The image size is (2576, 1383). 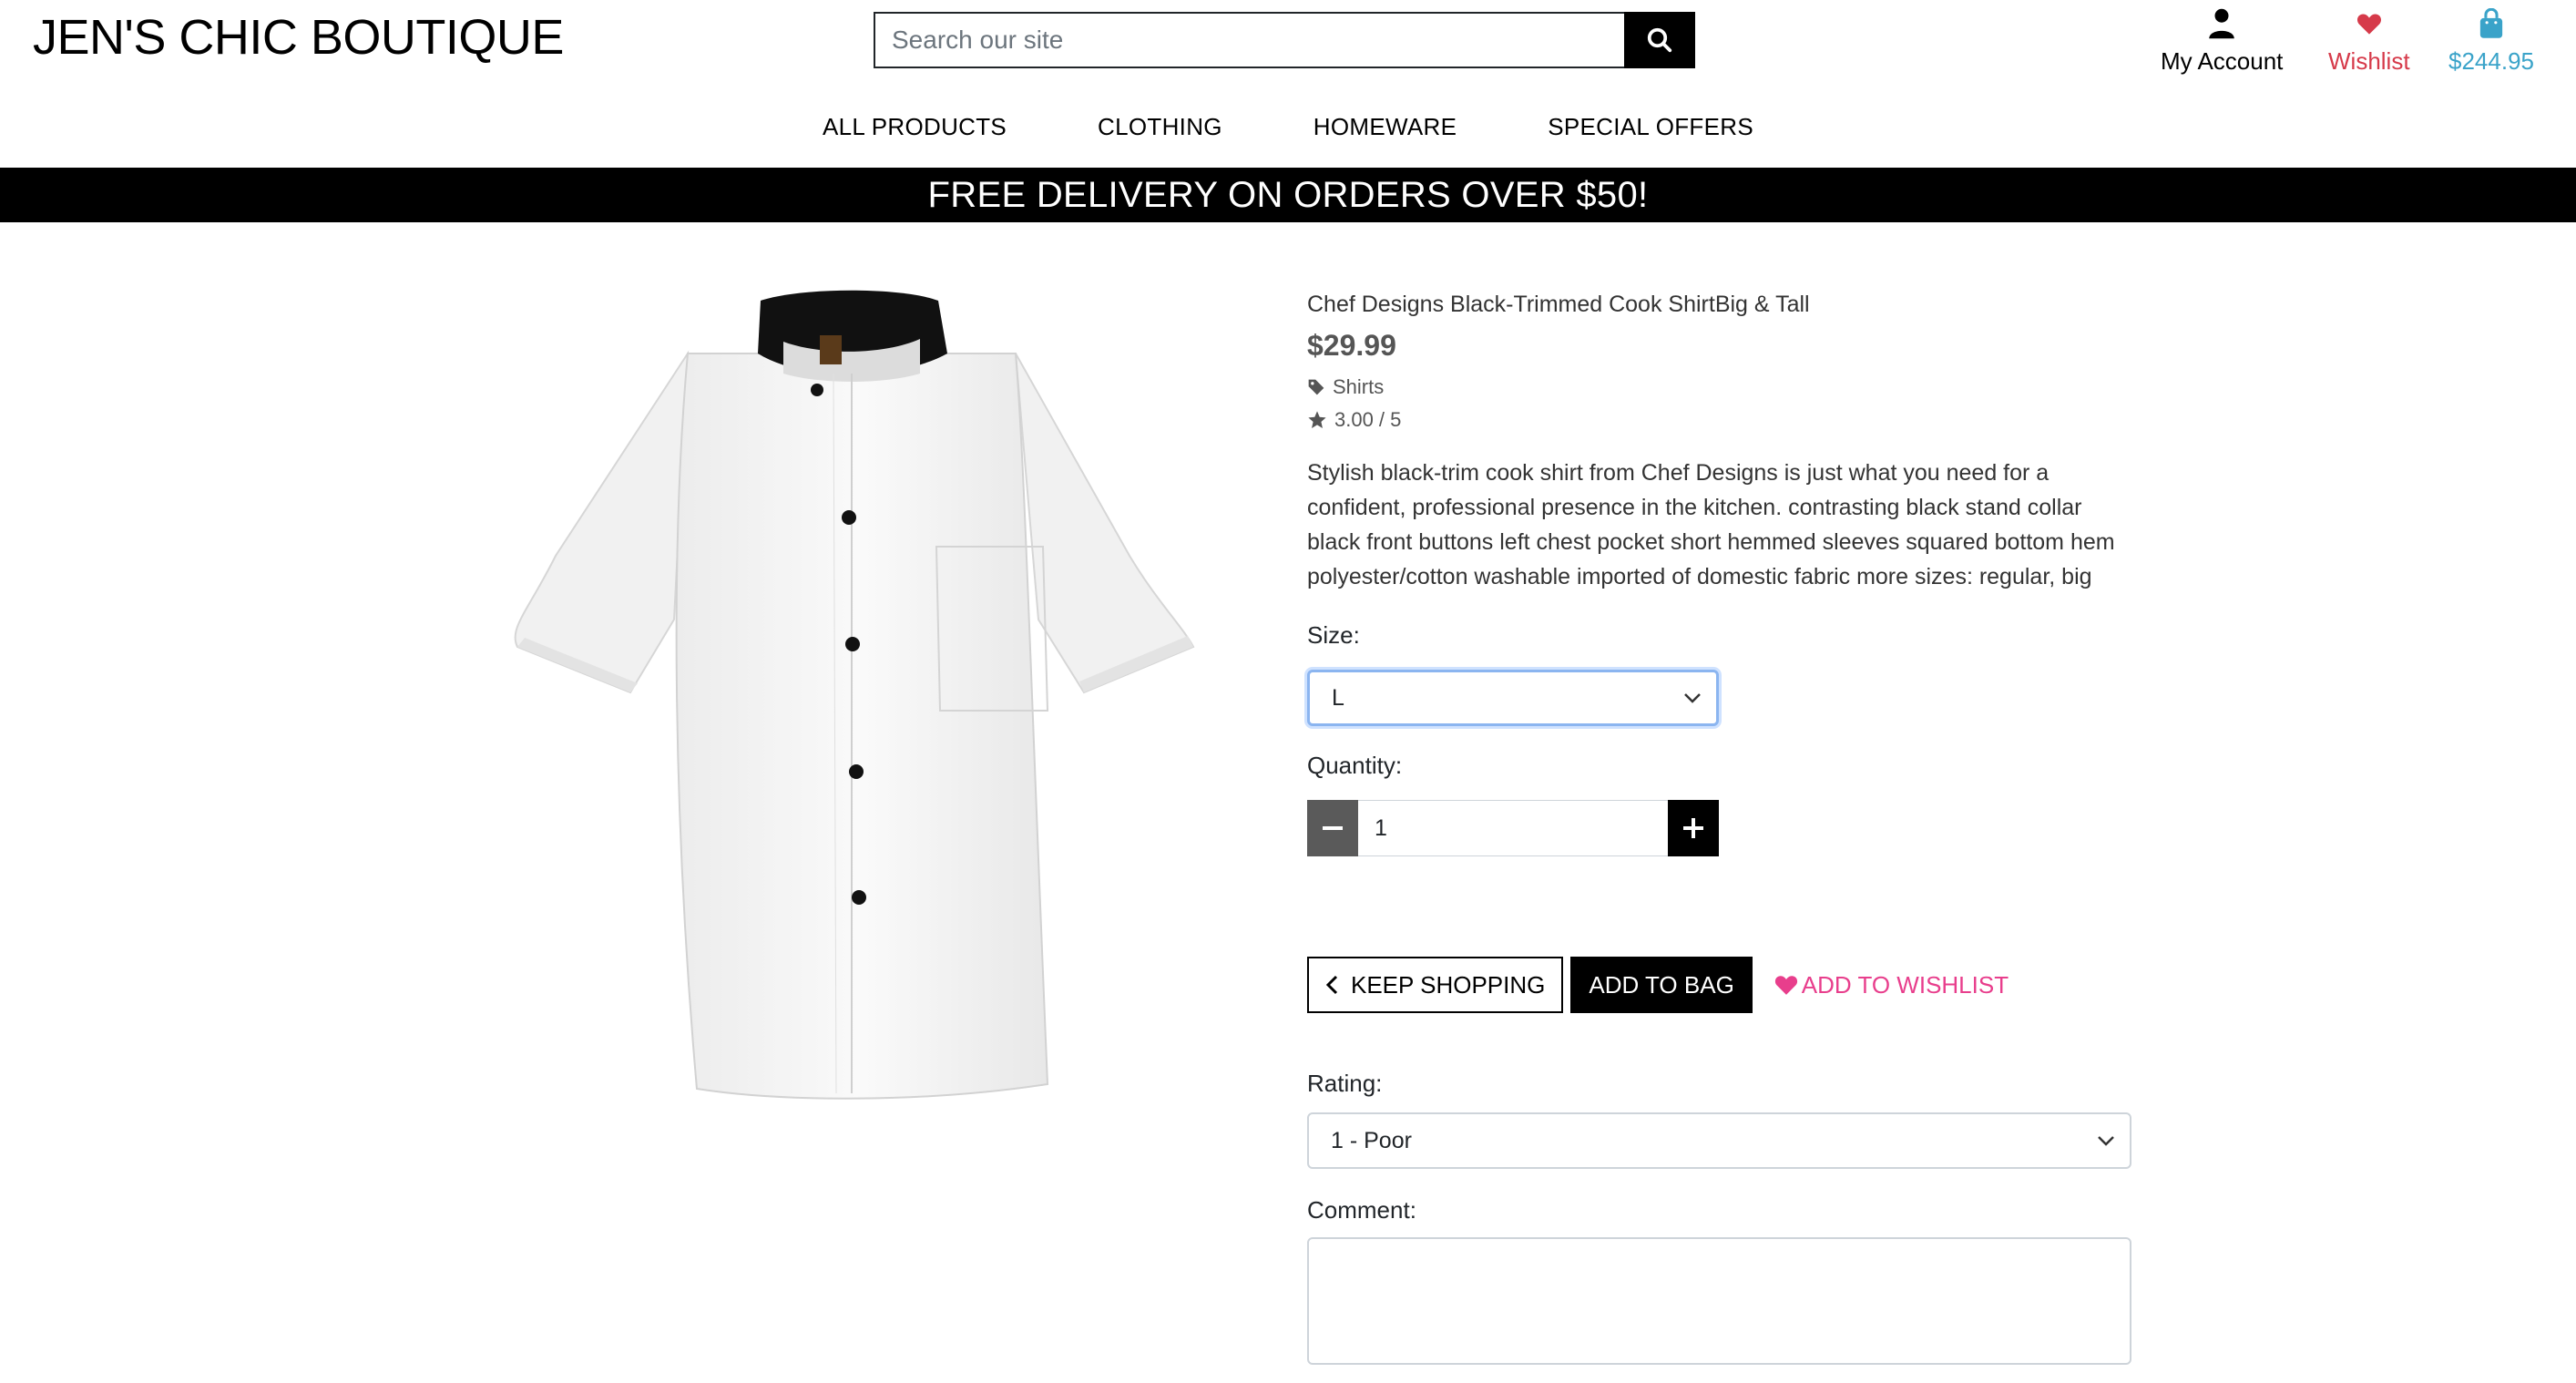 What do you see at coordinates (1316, 387) in the screenshot?
I see `tag-icon` at bounding box center [1316, 387].